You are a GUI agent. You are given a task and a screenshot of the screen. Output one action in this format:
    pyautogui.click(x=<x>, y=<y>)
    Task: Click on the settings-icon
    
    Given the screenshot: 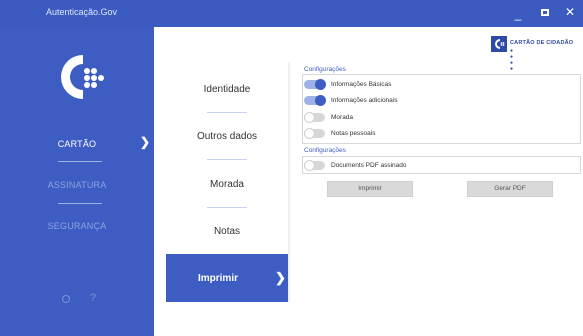 What is the action you would take?
    pyautogui.click(x=66, y=299)
    